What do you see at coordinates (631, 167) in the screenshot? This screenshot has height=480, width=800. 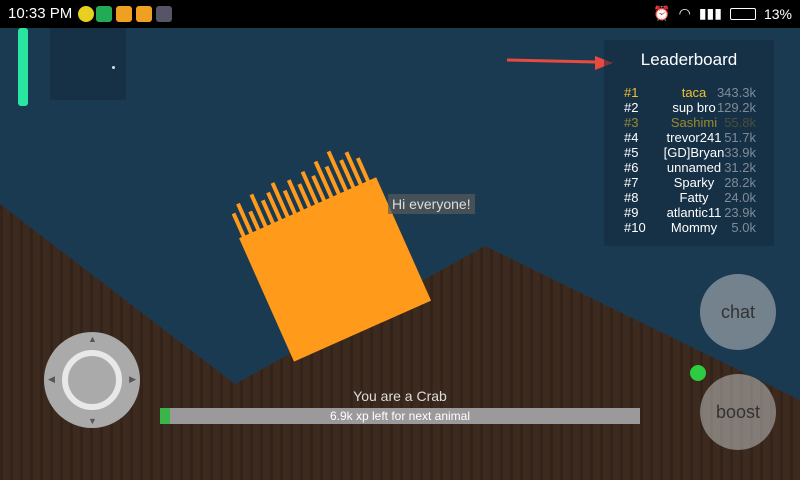 I see `leaderboard-rank: #6` at bounding box center [631, 167].